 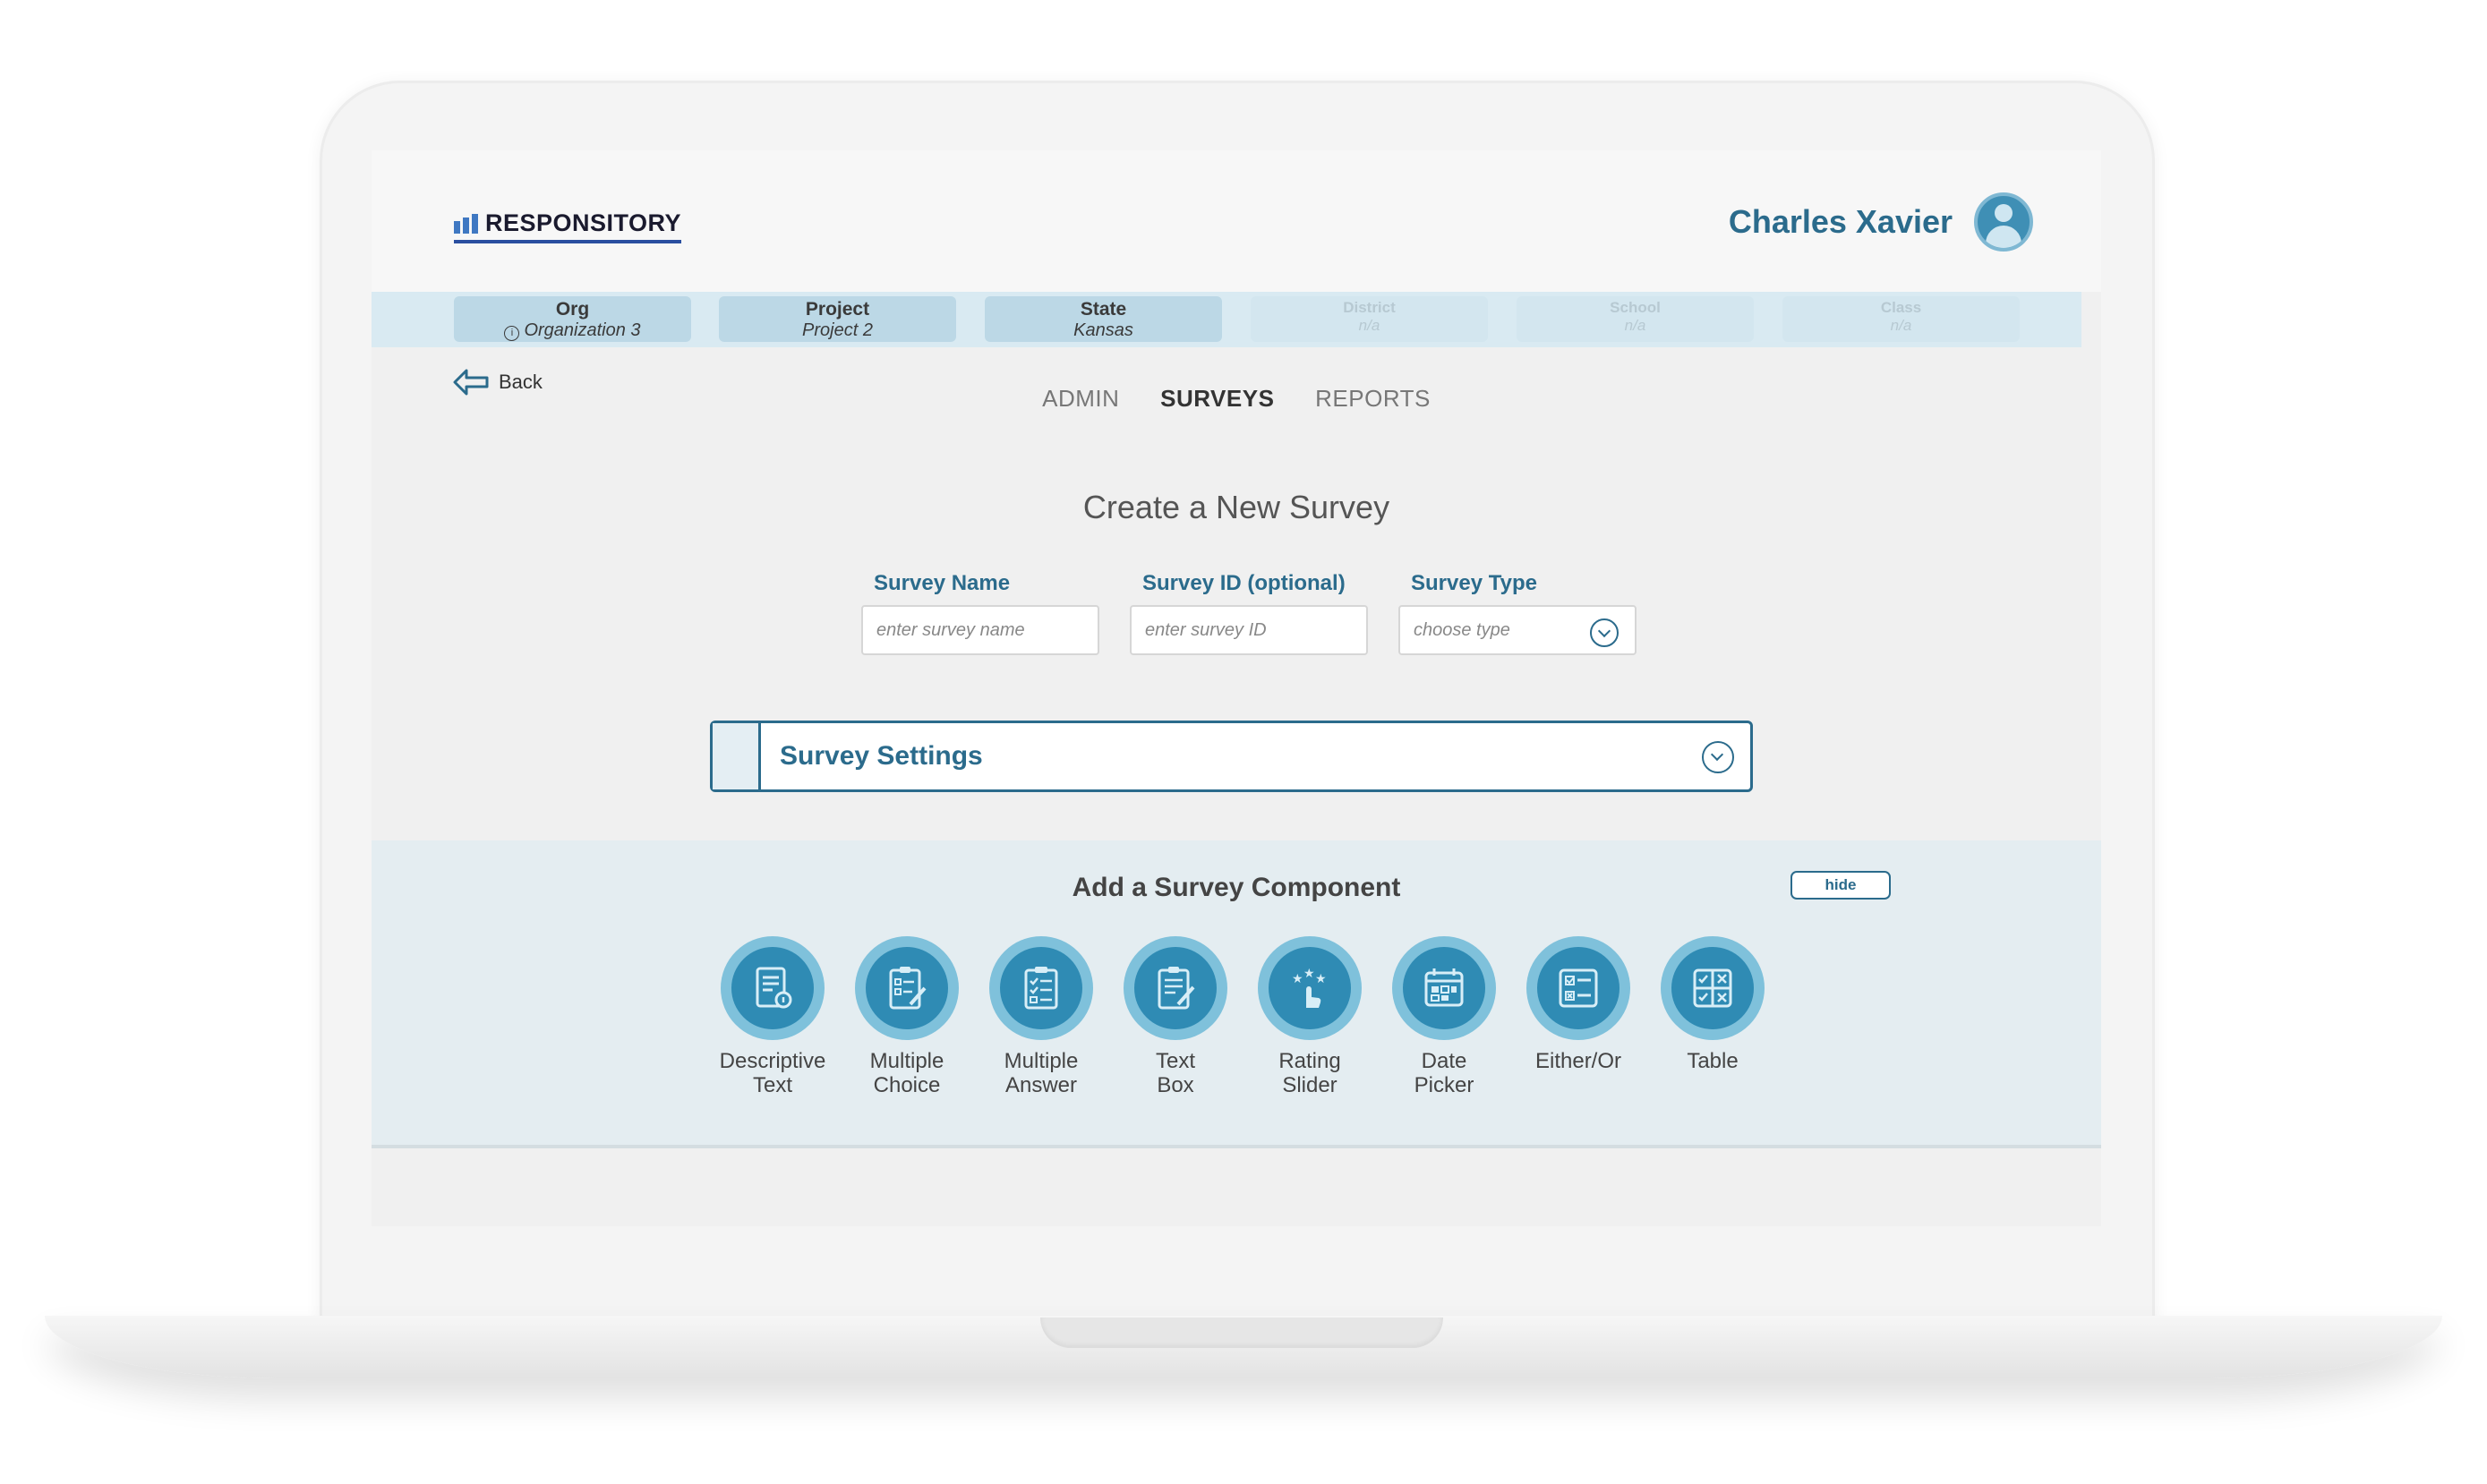 I want to click on descriptive-text-icon, so click(x=774, y=988).